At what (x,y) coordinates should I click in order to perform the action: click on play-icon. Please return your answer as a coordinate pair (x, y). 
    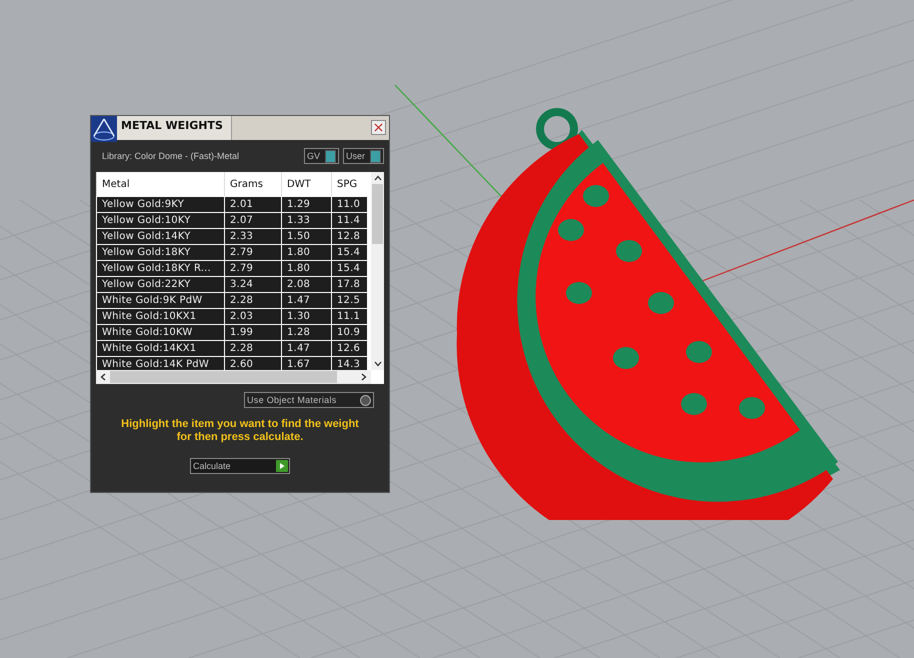
    Looking at the image, I should click on (282, 466).